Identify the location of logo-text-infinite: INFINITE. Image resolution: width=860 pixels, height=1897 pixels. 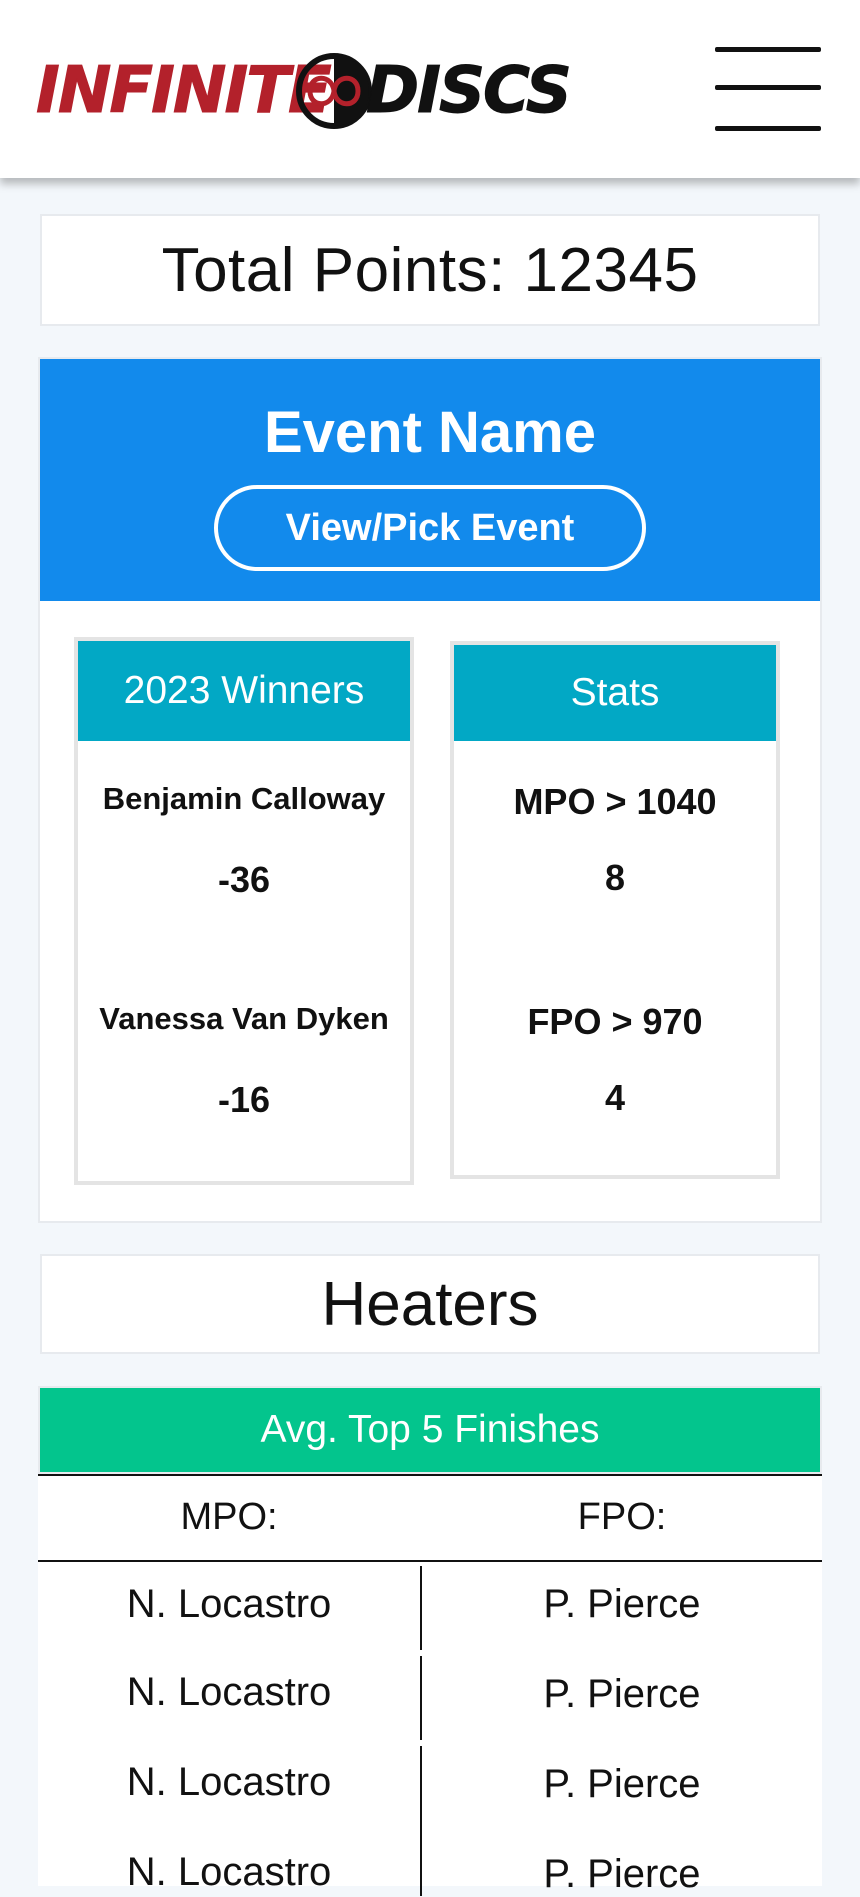
(184, 91).